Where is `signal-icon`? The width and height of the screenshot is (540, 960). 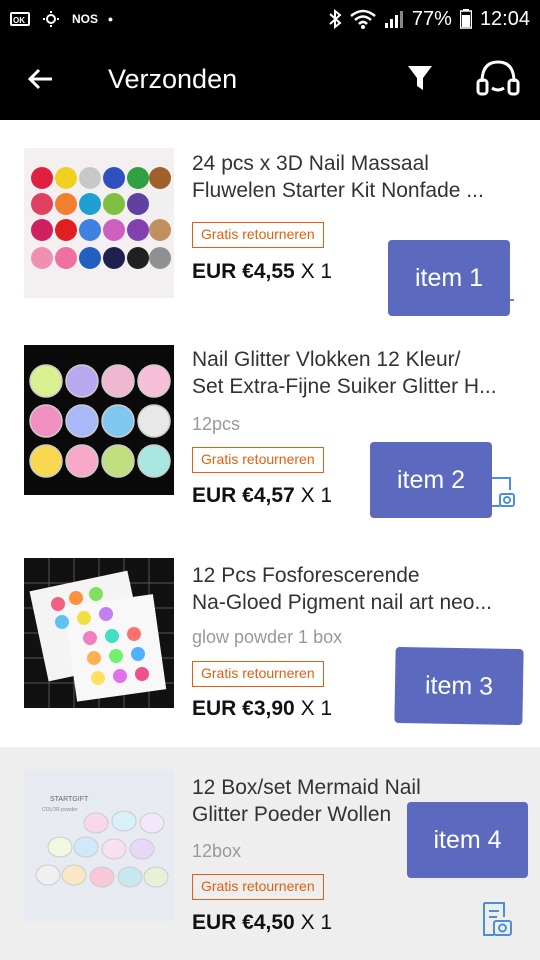 signal-icon is located at coordinates (393, 19).